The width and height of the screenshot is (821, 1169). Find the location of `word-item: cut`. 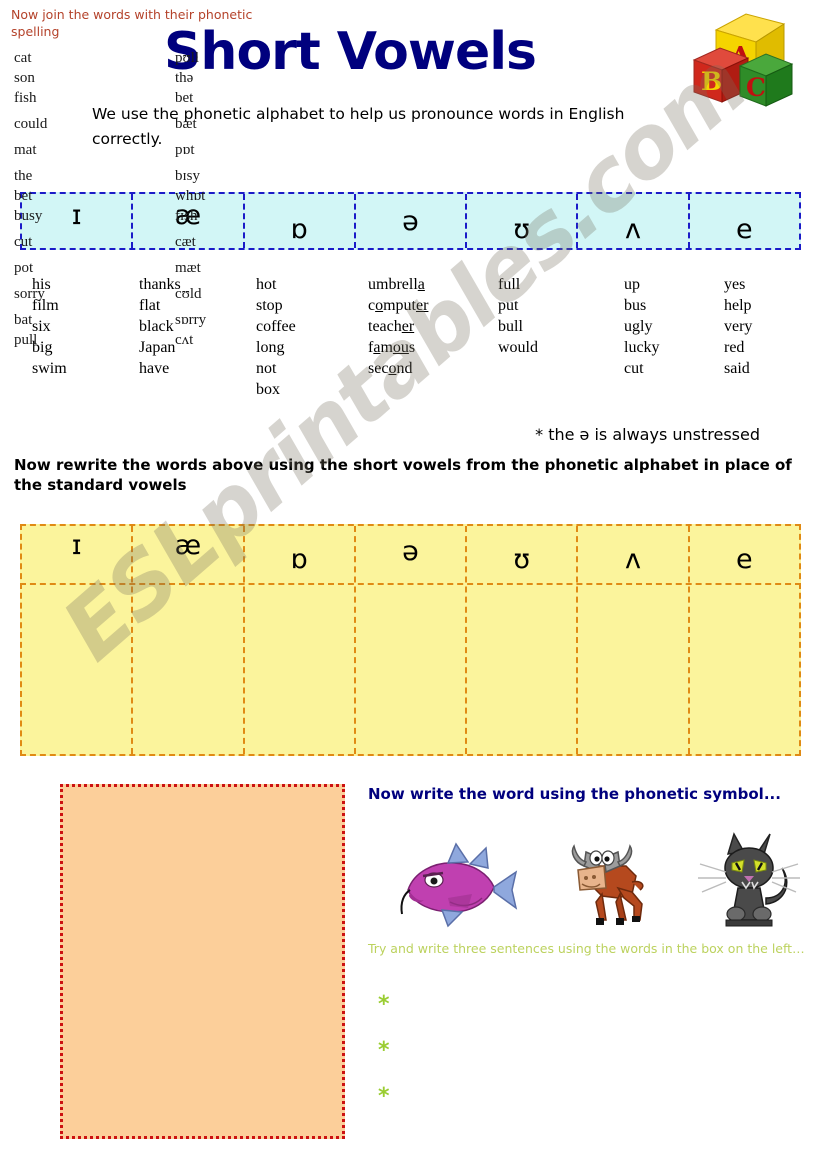

word-item: cut is located at coordinates (634, 368).